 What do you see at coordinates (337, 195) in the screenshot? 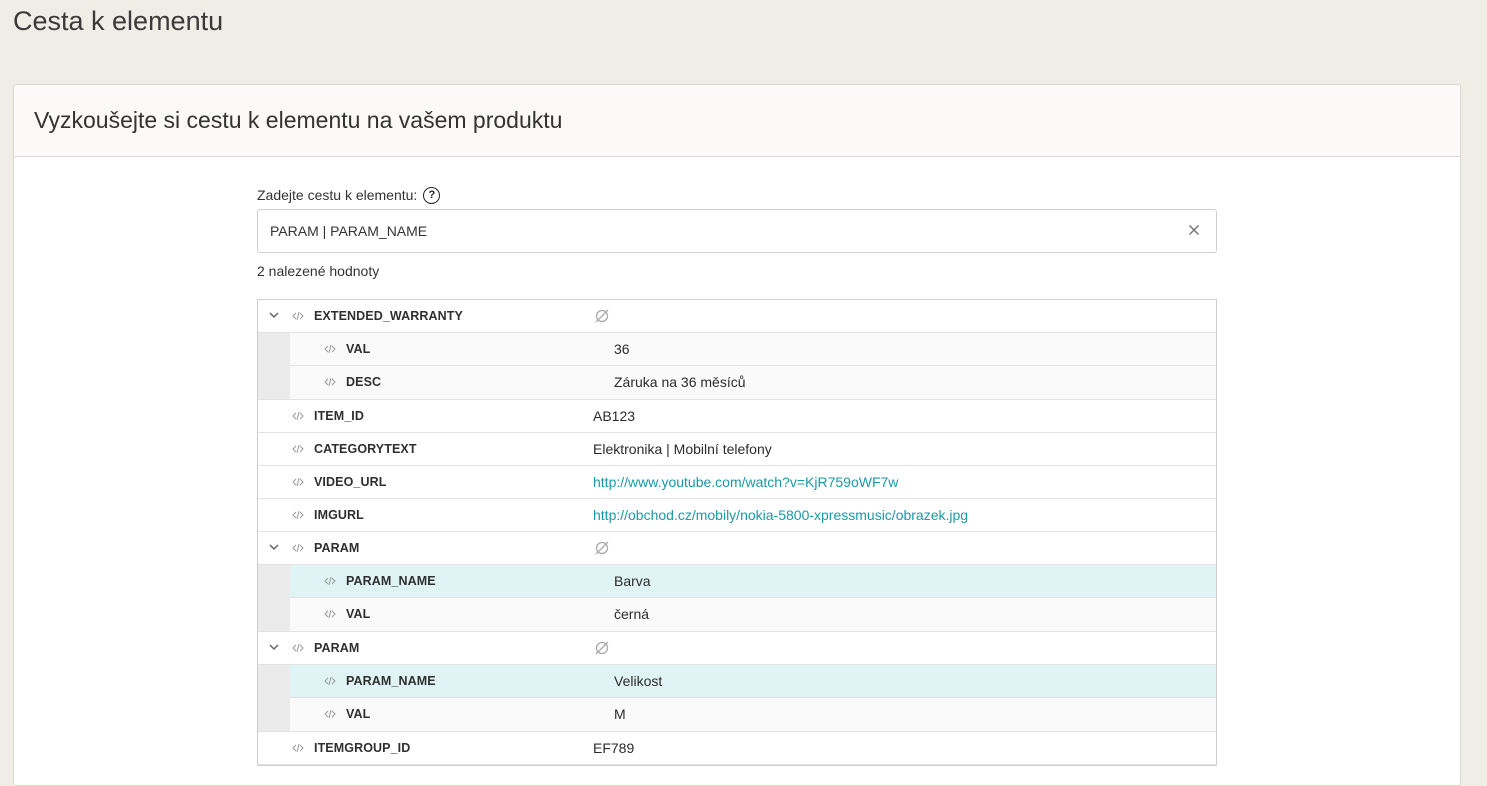
I see `path-field-label: Zadejte cestu k elementu:` at bounding box center [337, 195].